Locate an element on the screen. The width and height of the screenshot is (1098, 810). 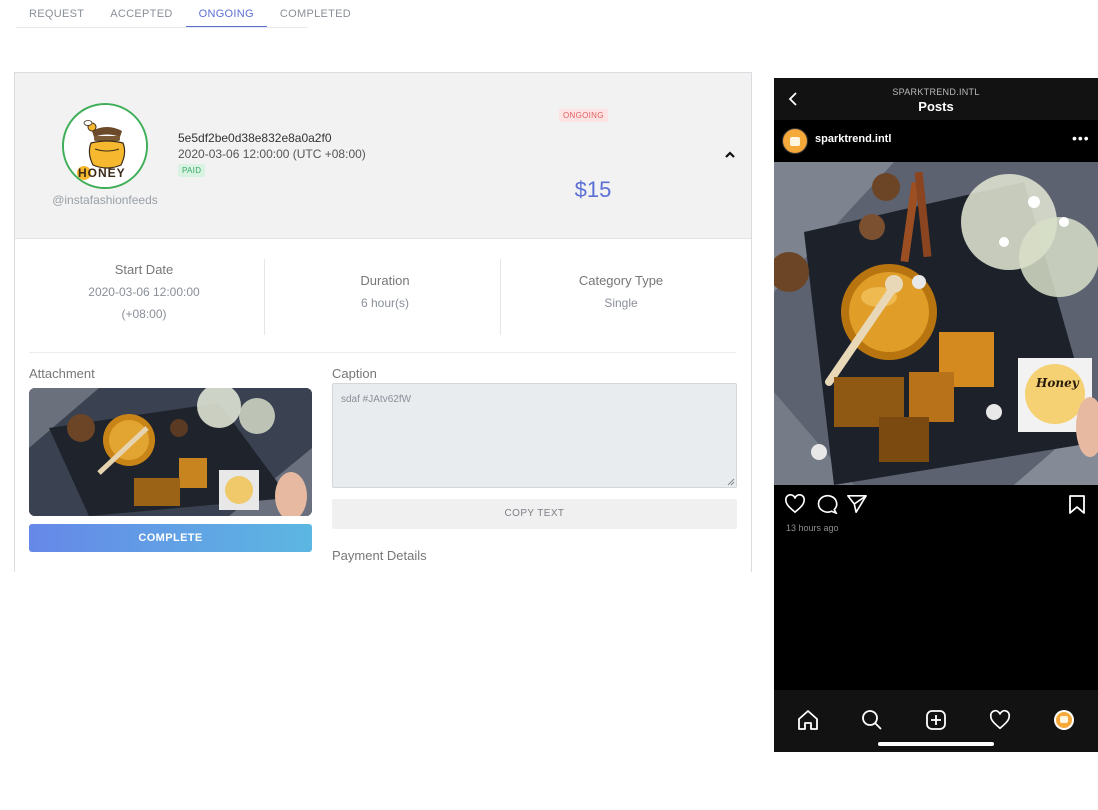
tab-request: REQUEST is located at coordinates (56, 14).